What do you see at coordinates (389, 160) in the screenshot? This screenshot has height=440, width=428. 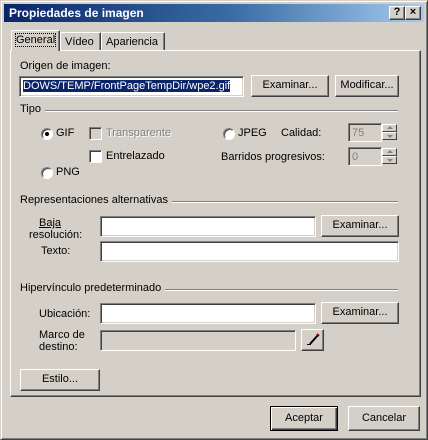 I see `barridos-down-icon` at bounding box center [389, 160].